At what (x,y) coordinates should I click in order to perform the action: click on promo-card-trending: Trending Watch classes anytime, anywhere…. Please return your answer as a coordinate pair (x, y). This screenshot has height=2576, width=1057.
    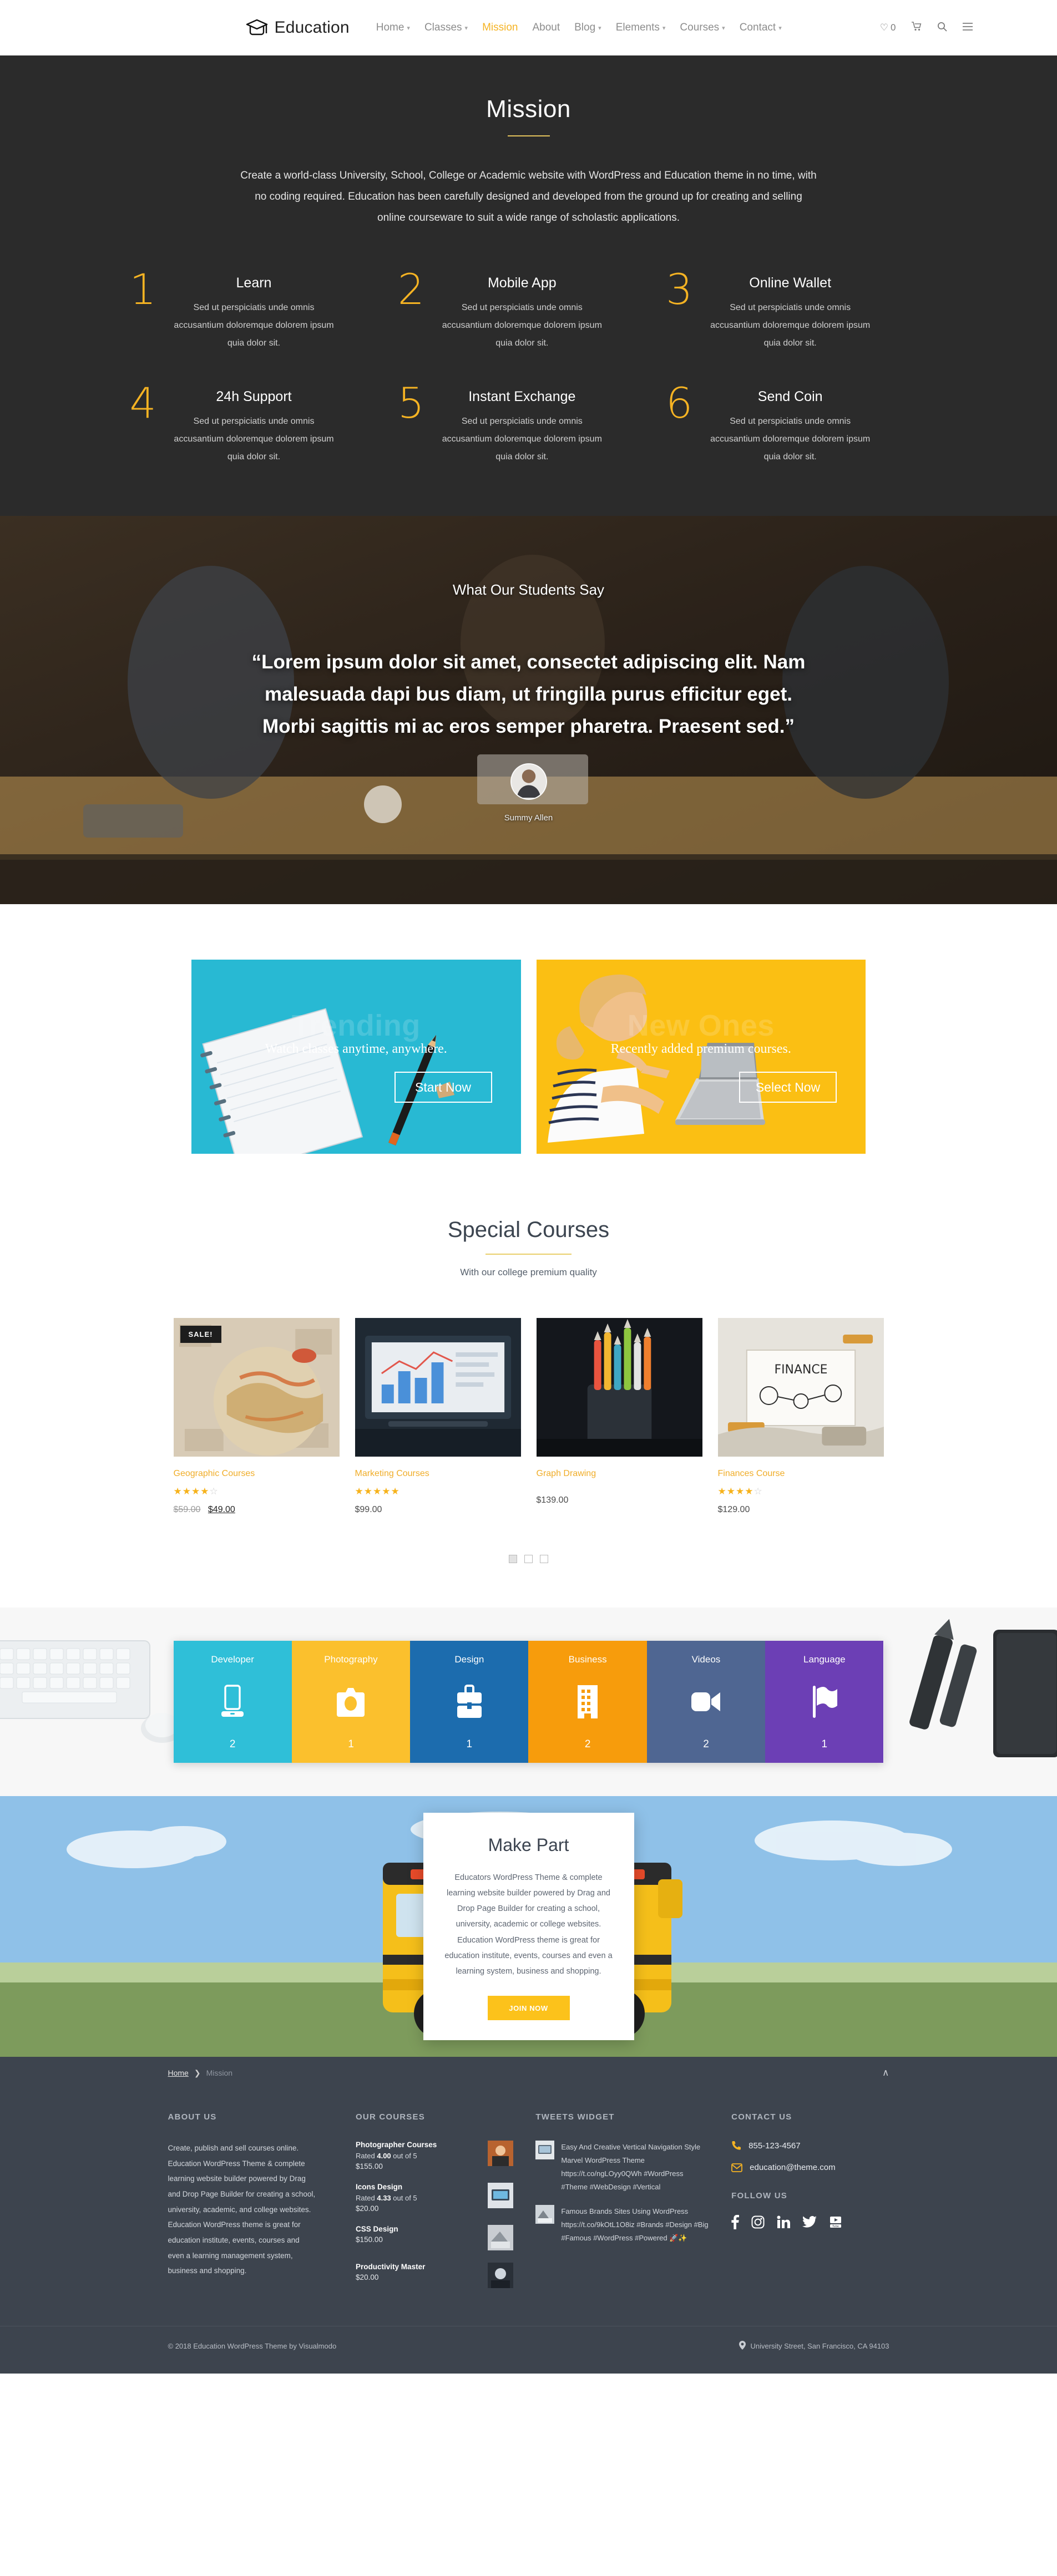
    Looking at the image, I should click on (356, 1057).